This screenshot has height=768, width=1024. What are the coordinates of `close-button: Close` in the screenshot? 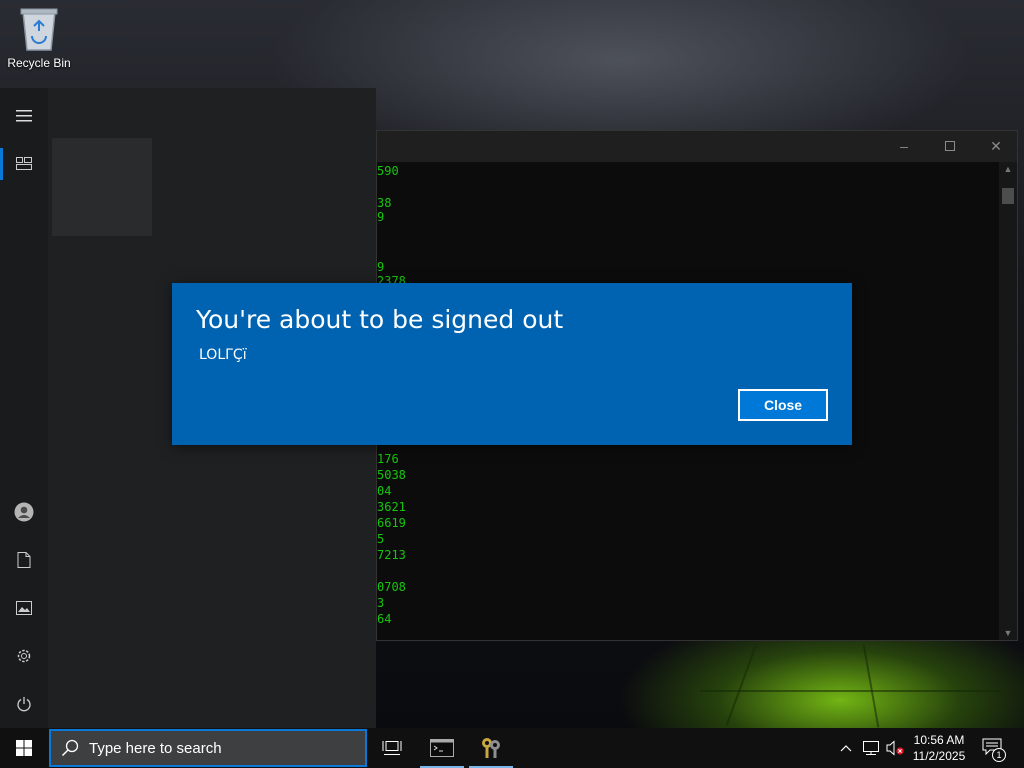 It's located at (783, 405).